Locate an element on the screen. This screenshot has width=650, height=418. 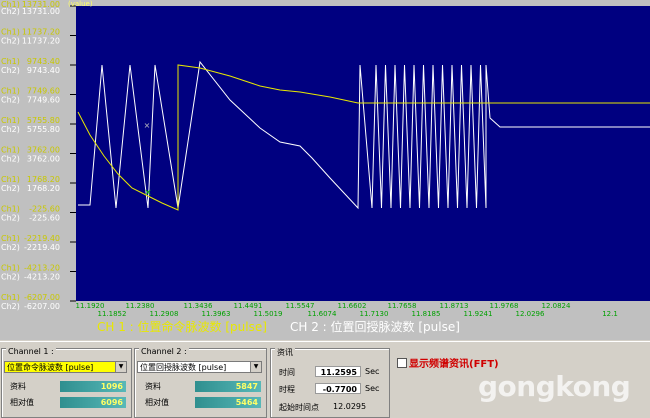
channel1-data-value: 1096 is located at coordinates (93, 386).